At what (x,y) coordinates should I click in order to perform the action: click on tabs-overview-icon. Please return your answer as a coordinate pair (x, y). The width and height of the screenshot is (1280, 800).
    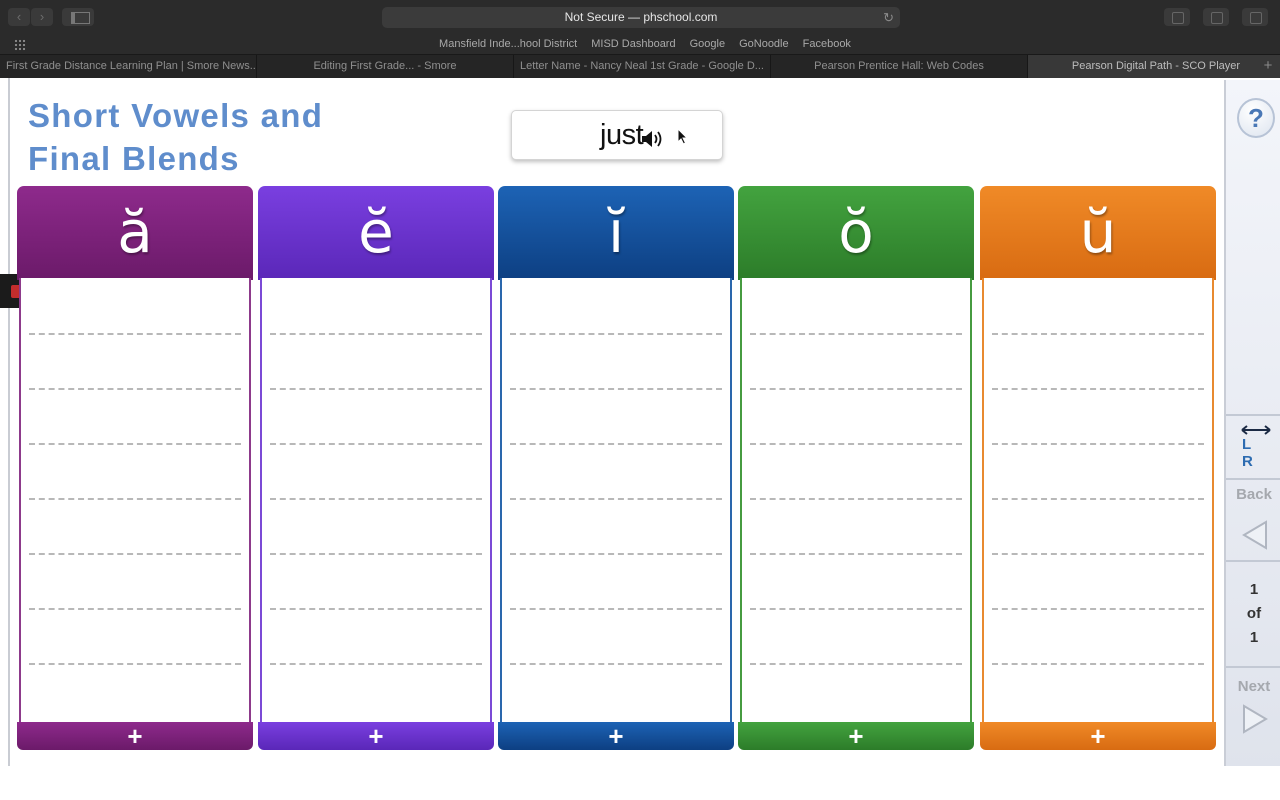
    Looking at the image, I should click on (1255, 17).